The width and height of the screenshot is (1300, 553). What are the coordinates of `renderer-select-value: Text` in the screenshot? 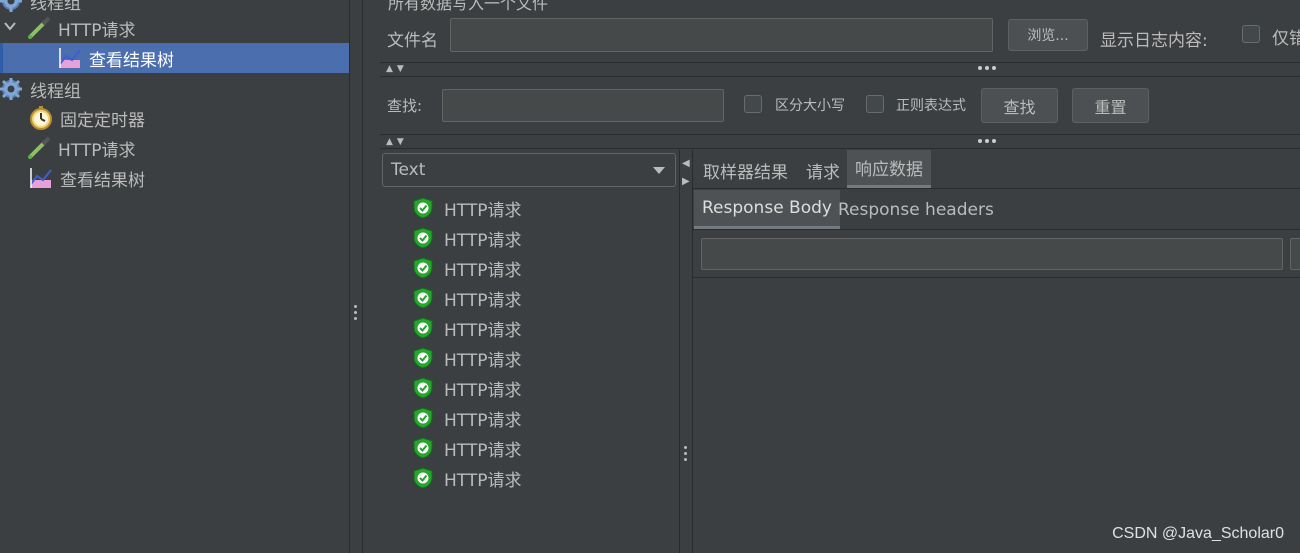 It's located at (408, 170).